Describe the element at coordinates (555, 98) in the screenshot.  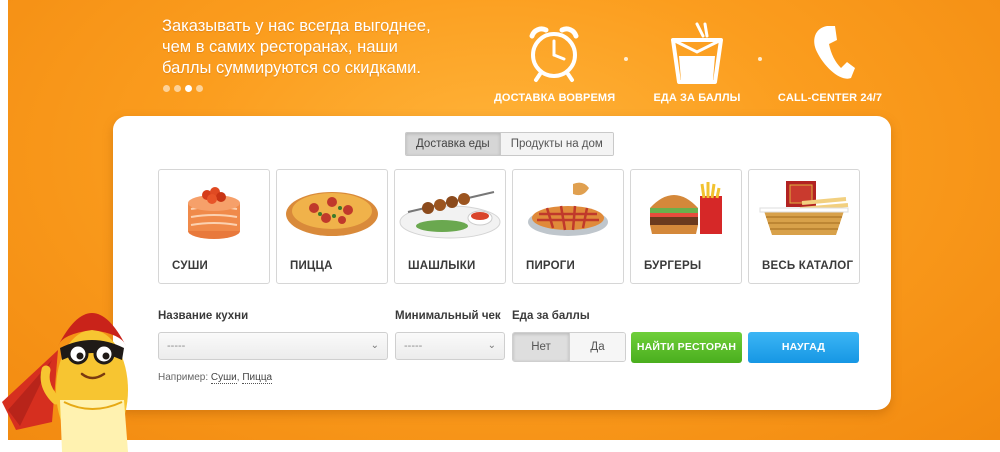
I see `feature-delivery-label: ДОСТАВКА ВОВРЕМЯ` at that location.